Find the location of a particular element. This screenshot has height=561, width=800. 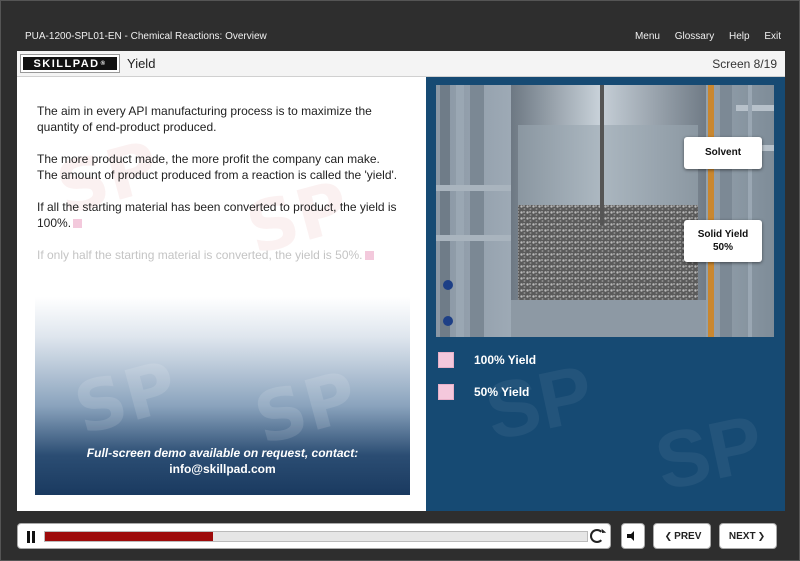

prev-button: ❮ PREV is located at coordinates (682, 536).